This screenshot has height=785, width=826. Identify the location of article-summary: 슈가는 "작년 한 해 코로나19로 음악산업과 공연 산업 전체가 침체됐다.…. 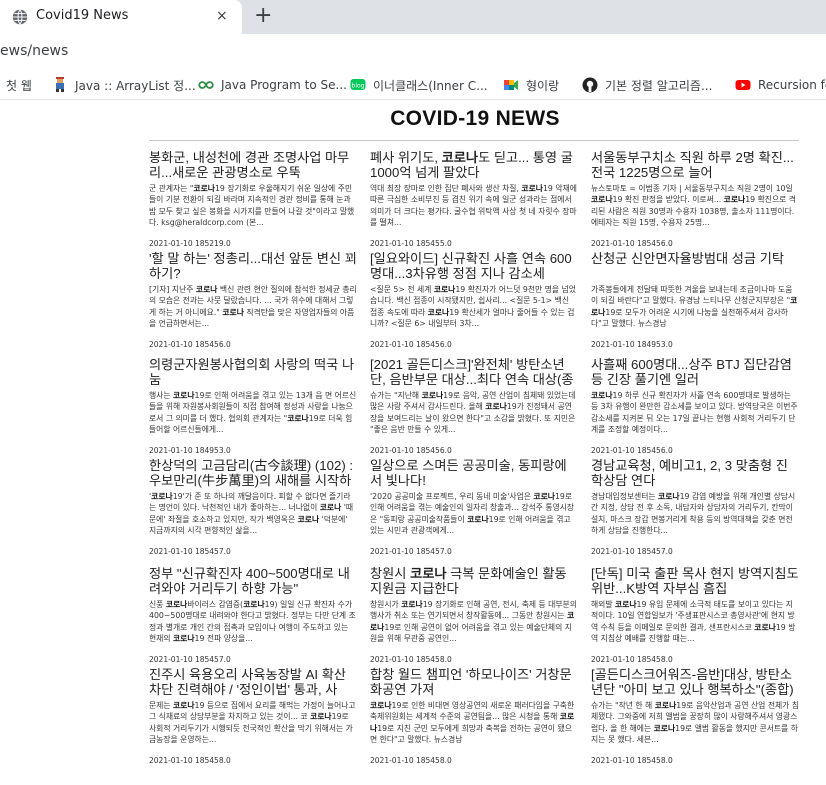
(695, 722).